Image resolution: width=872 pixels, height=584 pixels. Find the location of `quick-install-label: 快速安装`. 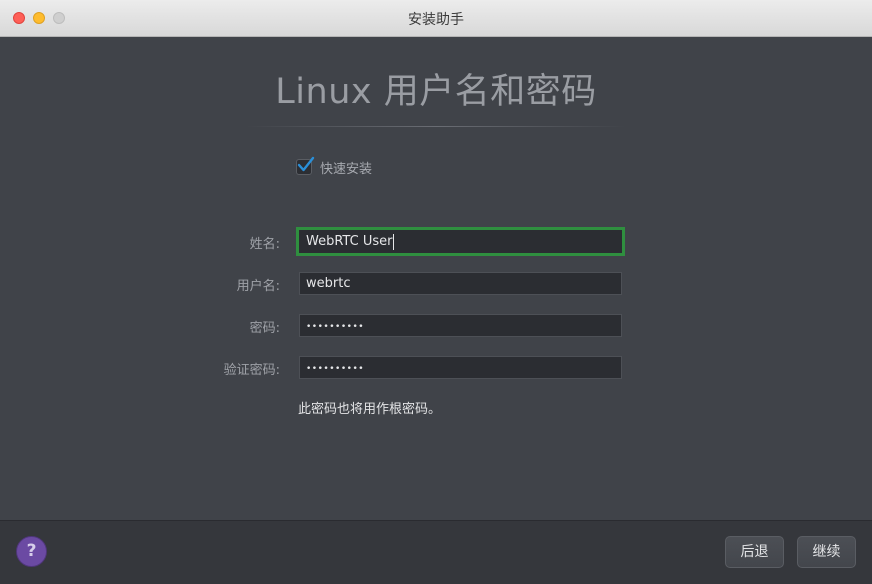

quick-install-label: 快速安装 is located at coordinates (346, 169).